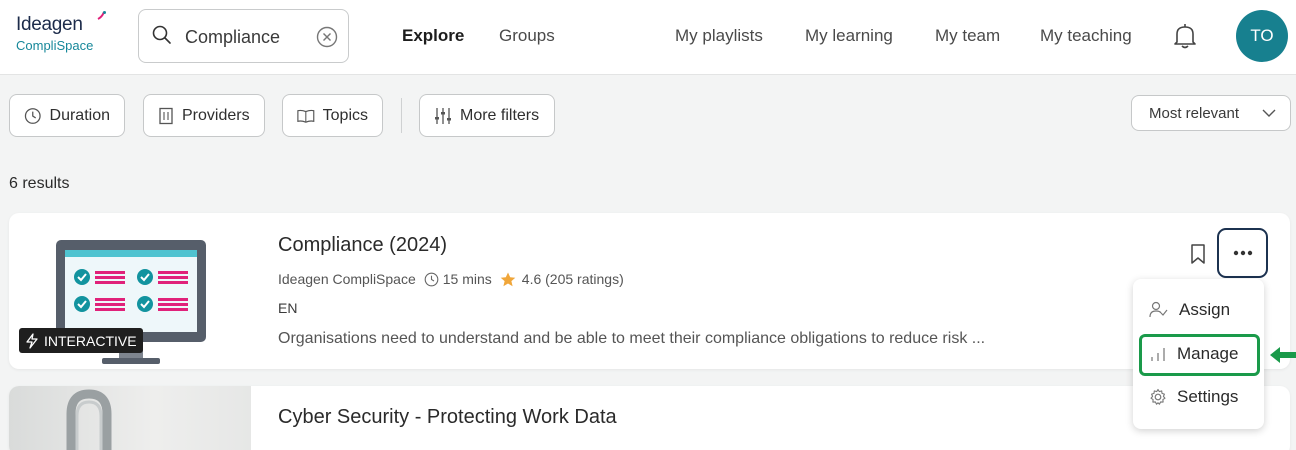 The image size is (1296, 450). Describe the element at coordinates (345, 115) in the screenshot. I see `topics-label: Topics` at that location.